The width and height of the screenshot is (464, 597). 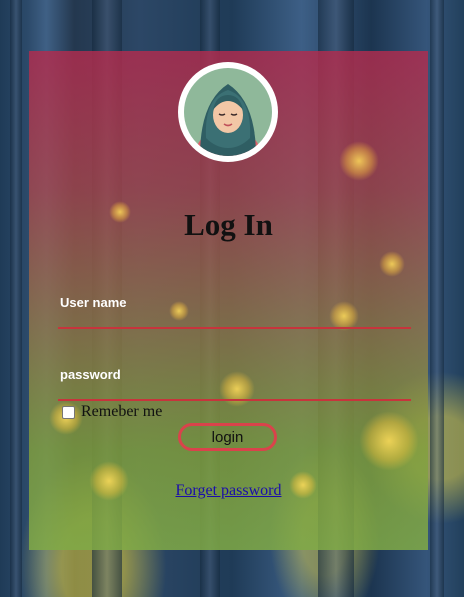 What do you see at coordinates (234, 318) in the screenshot?
I see `username-input` at bounding box center [234, 318].